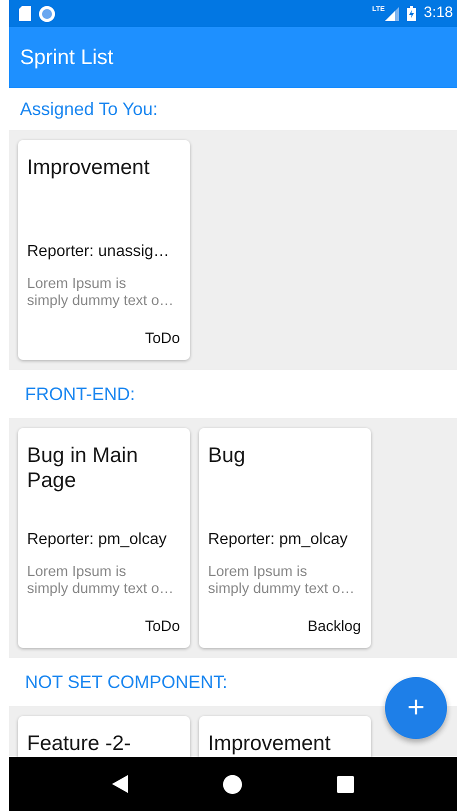 This screenshot has height=811, width=457. I want to click on back-icon, so click(120, 784).